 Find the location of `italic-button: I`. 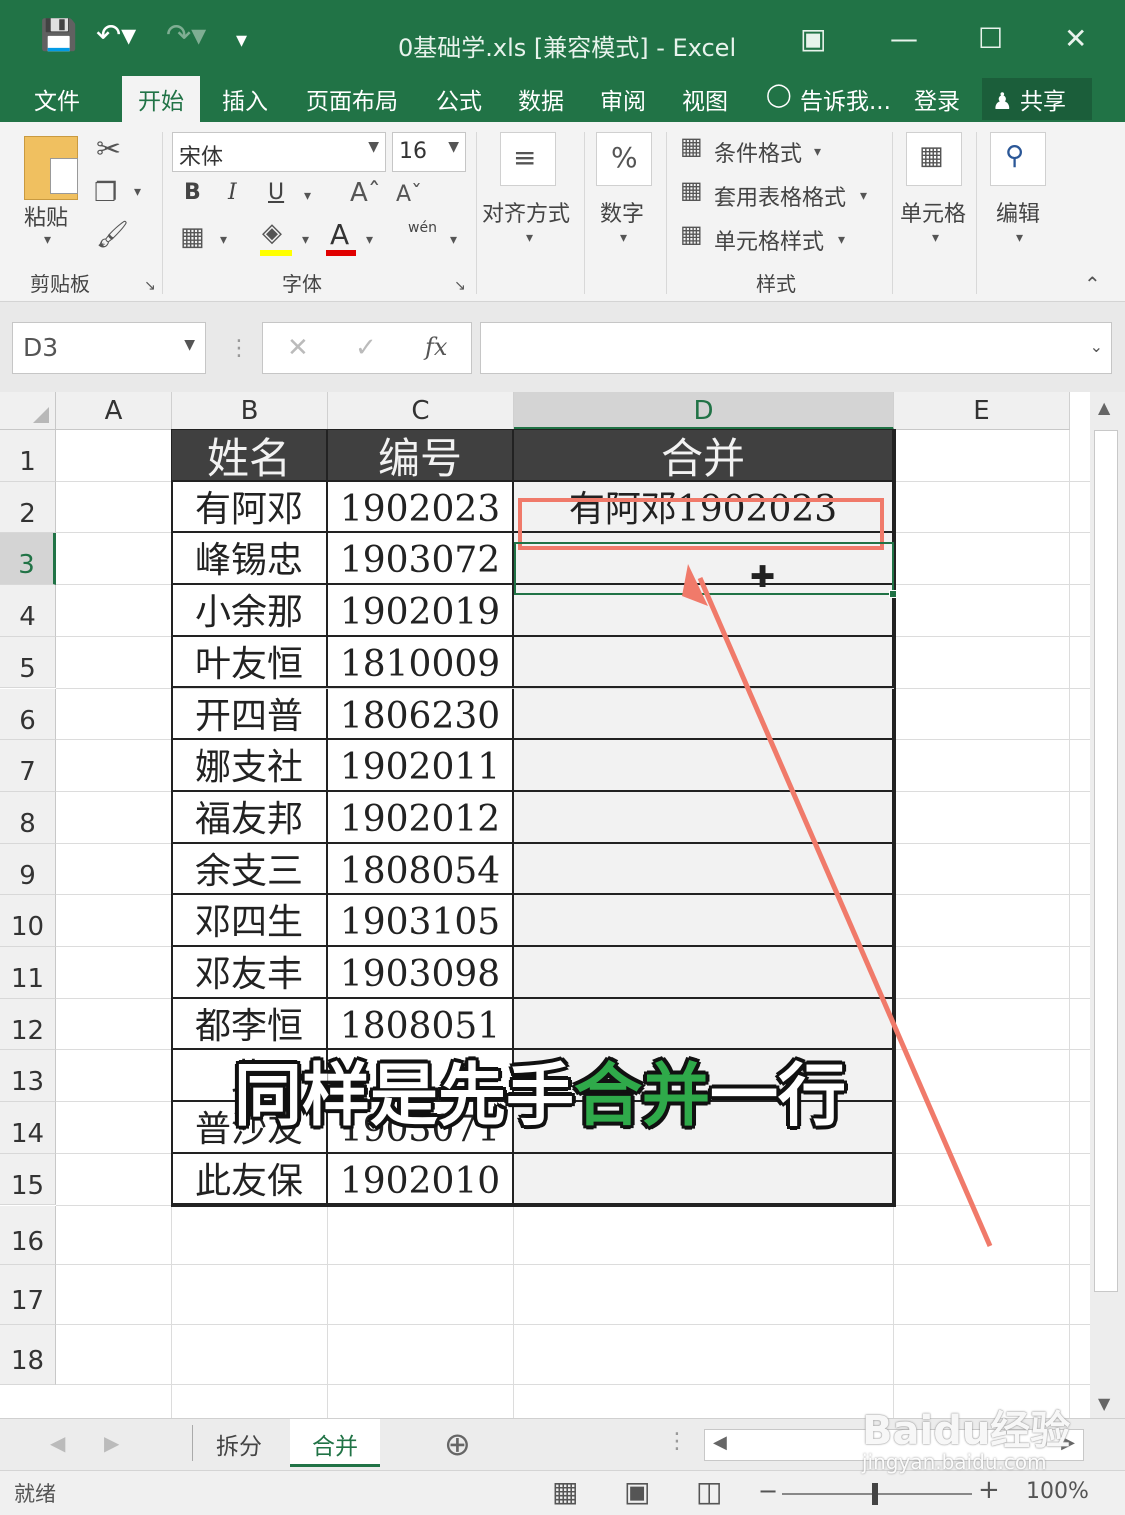

italic-button: I is located at coordinates (232, 192).